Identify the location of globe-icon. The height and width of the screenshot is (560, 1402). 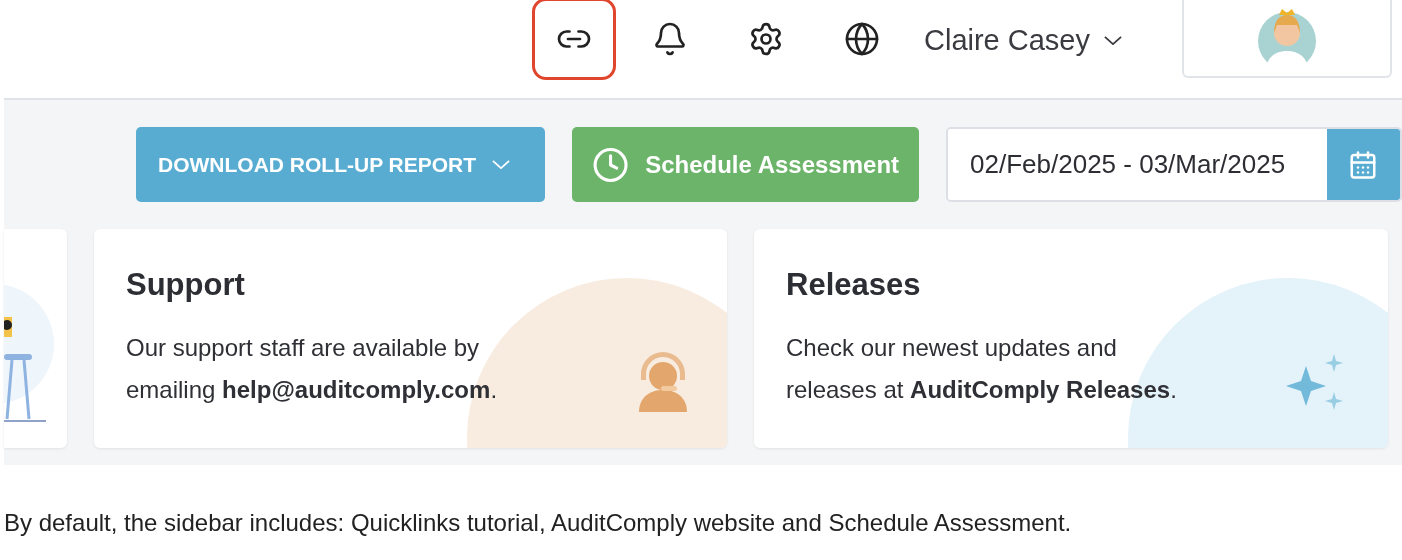
(862, 39).